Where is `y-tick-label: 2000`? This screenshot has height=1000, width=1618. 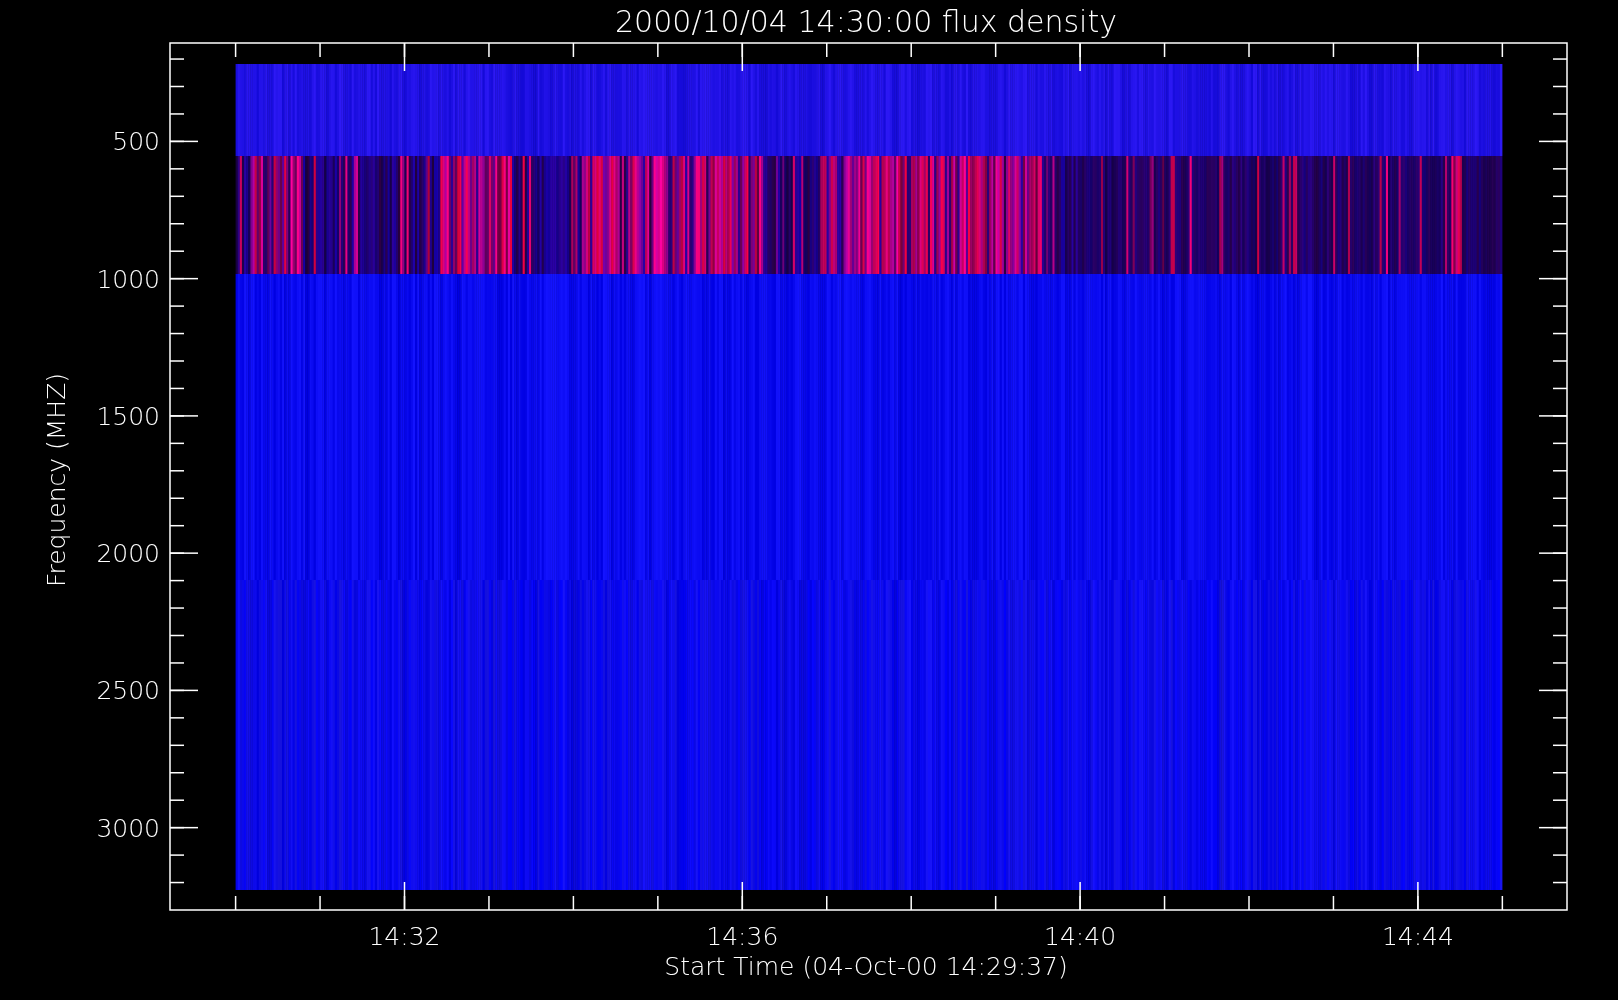
y-tick-label: 2000 is located at coordinates (128, 554).